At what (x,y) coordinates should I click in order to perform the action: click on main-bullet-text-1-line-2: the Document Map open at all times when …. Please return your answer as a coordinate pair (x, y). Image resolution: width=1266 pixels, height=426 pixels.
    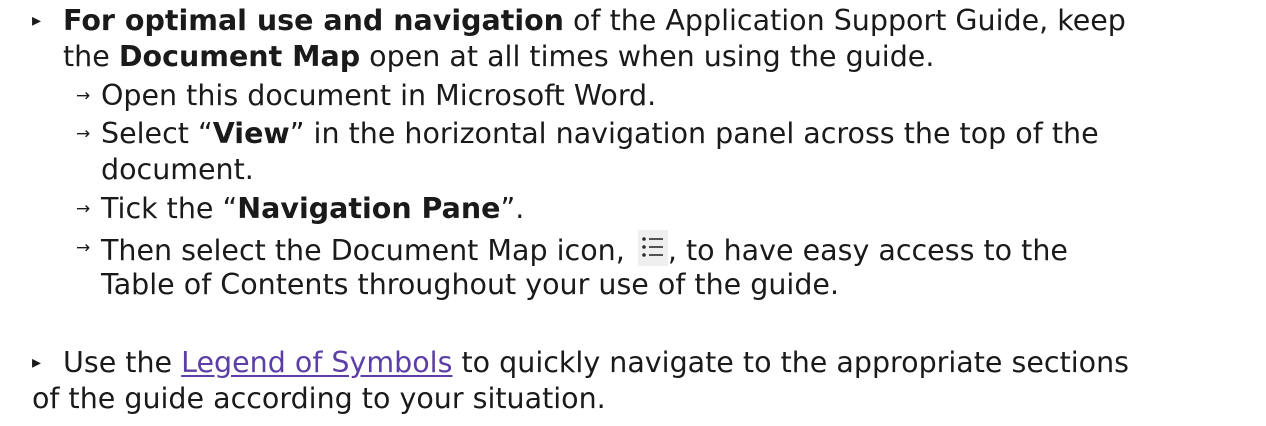
    Looking at the image, I should click on (658, 57).